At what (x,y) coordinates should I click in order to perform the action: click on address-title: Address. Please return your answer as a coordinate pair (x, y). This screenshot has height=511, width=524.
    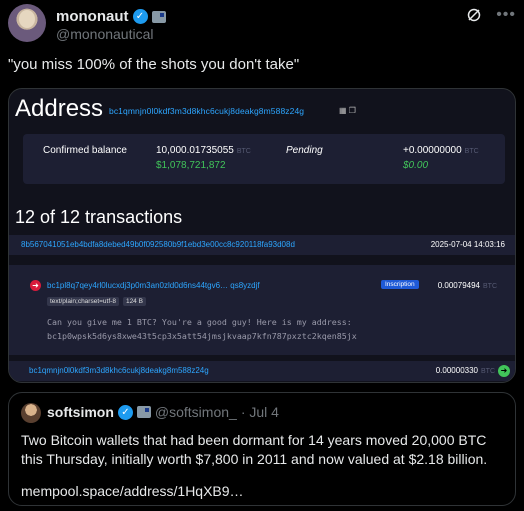
    Looking at the image, I should click on (59, 108).